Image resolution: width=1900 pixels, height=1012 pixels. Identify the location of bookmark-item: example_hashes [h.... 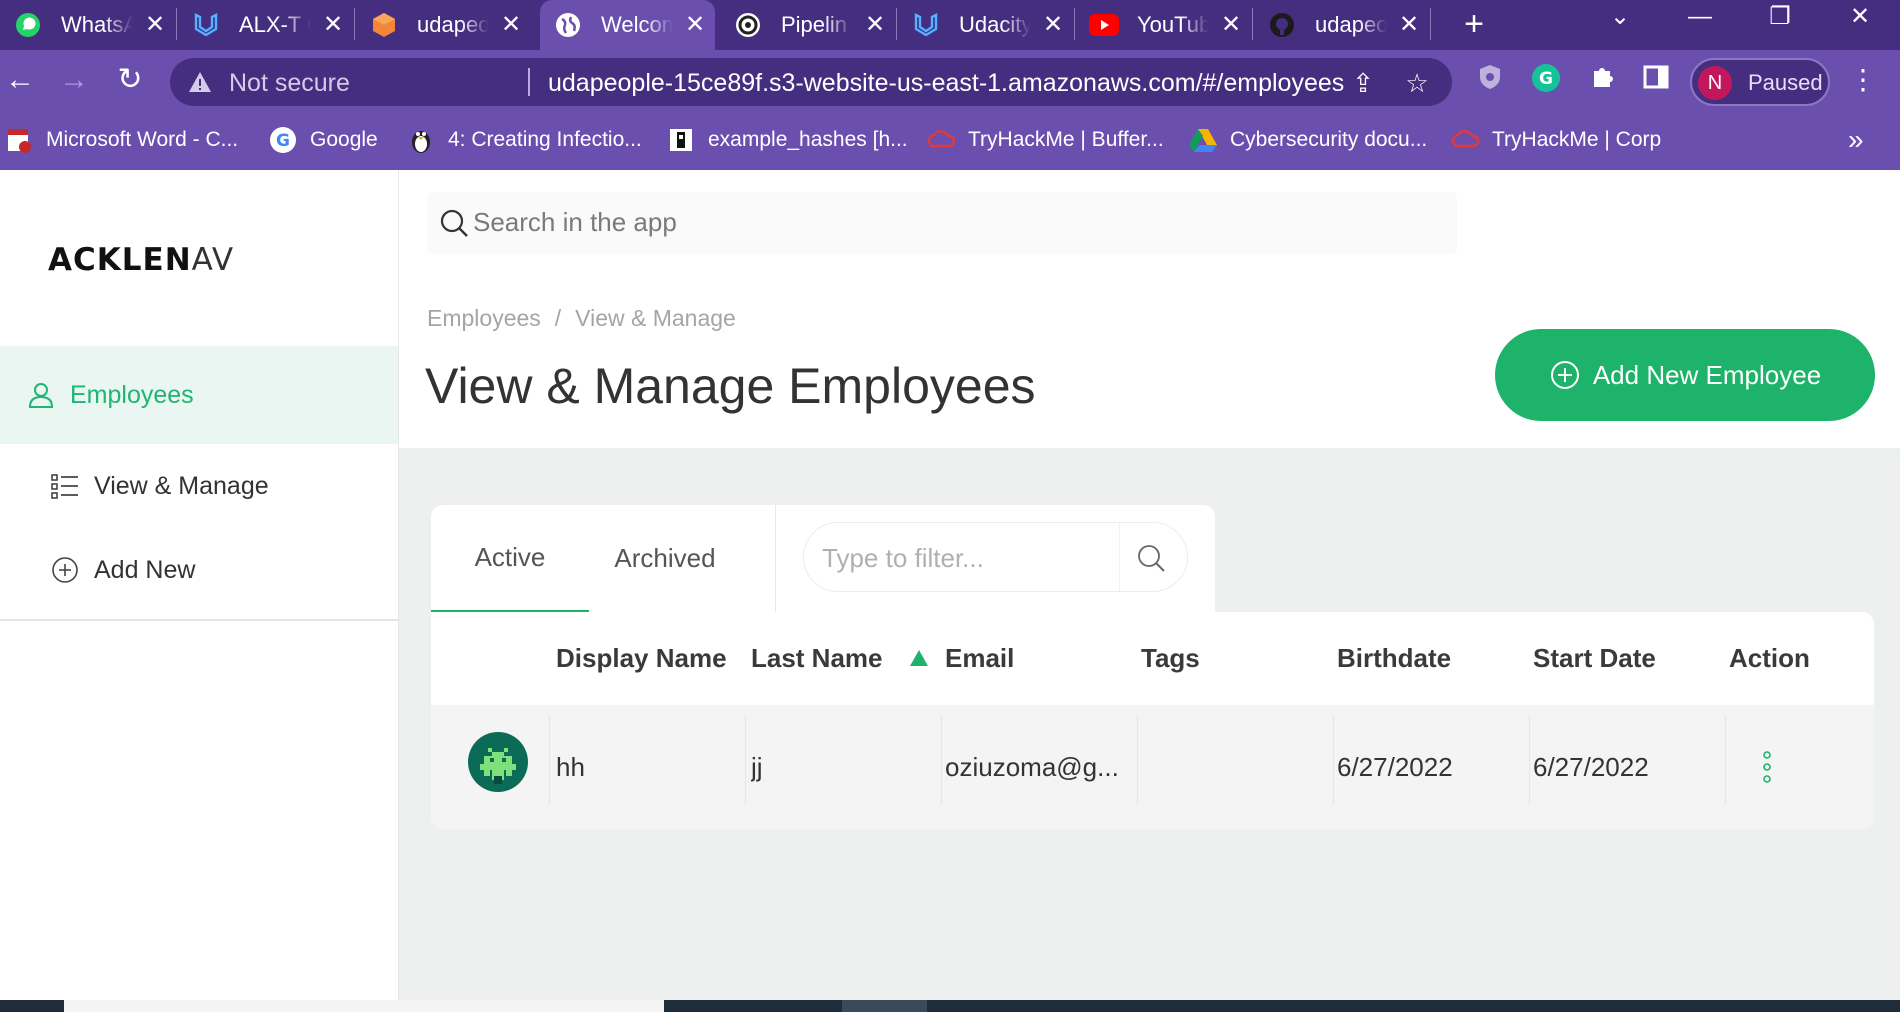
(787, 140).